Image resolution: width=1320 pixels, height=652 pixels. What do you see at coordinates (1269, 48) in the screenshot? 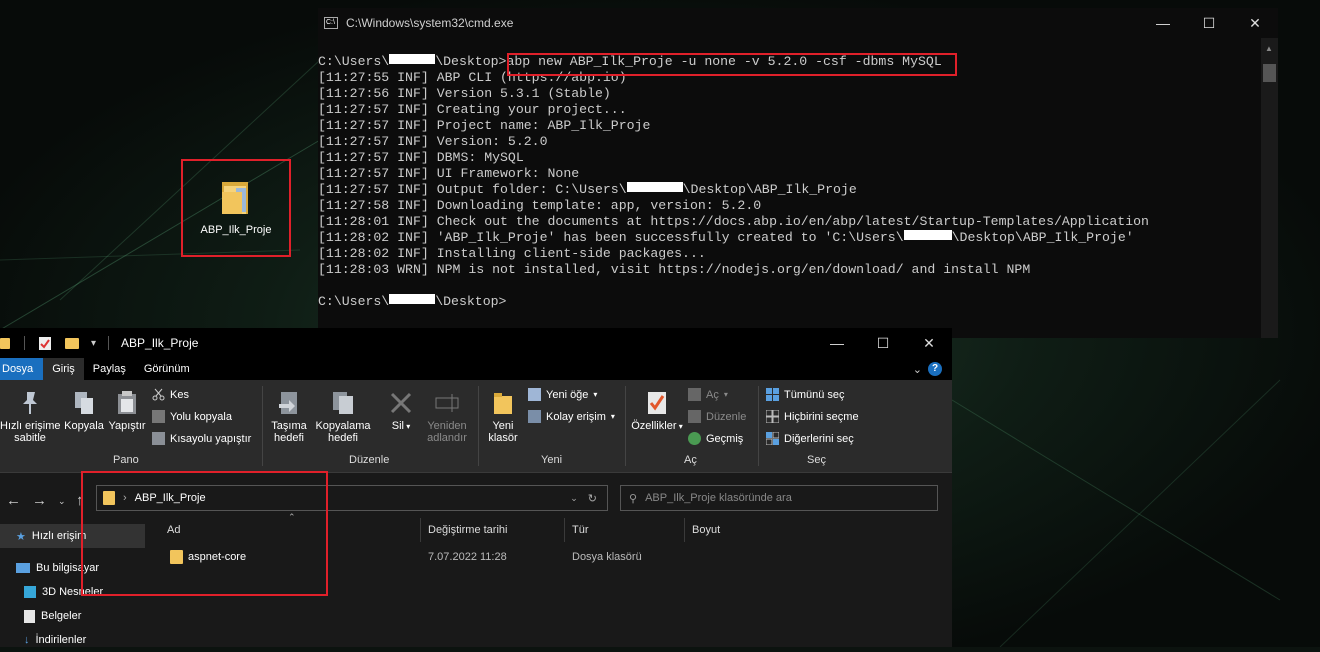
I see `scroll-up-icon: ▲` at bounding box center [1269, 48].